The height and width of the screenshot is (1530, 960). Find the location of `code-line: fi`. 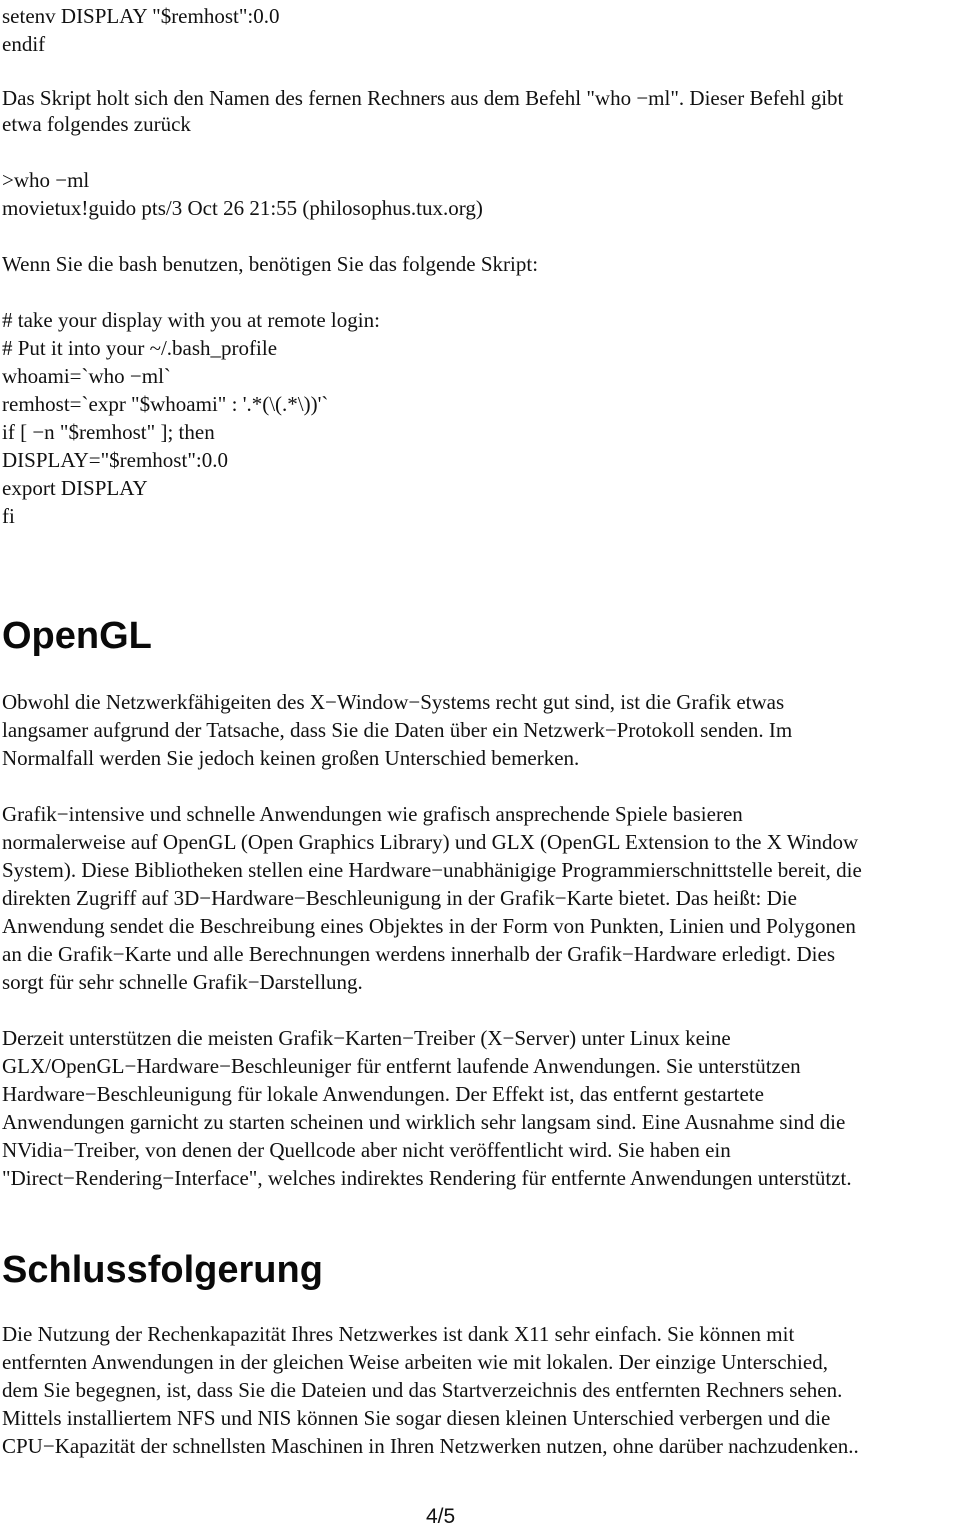

code-line: fi is located at coordinates (8, 516).